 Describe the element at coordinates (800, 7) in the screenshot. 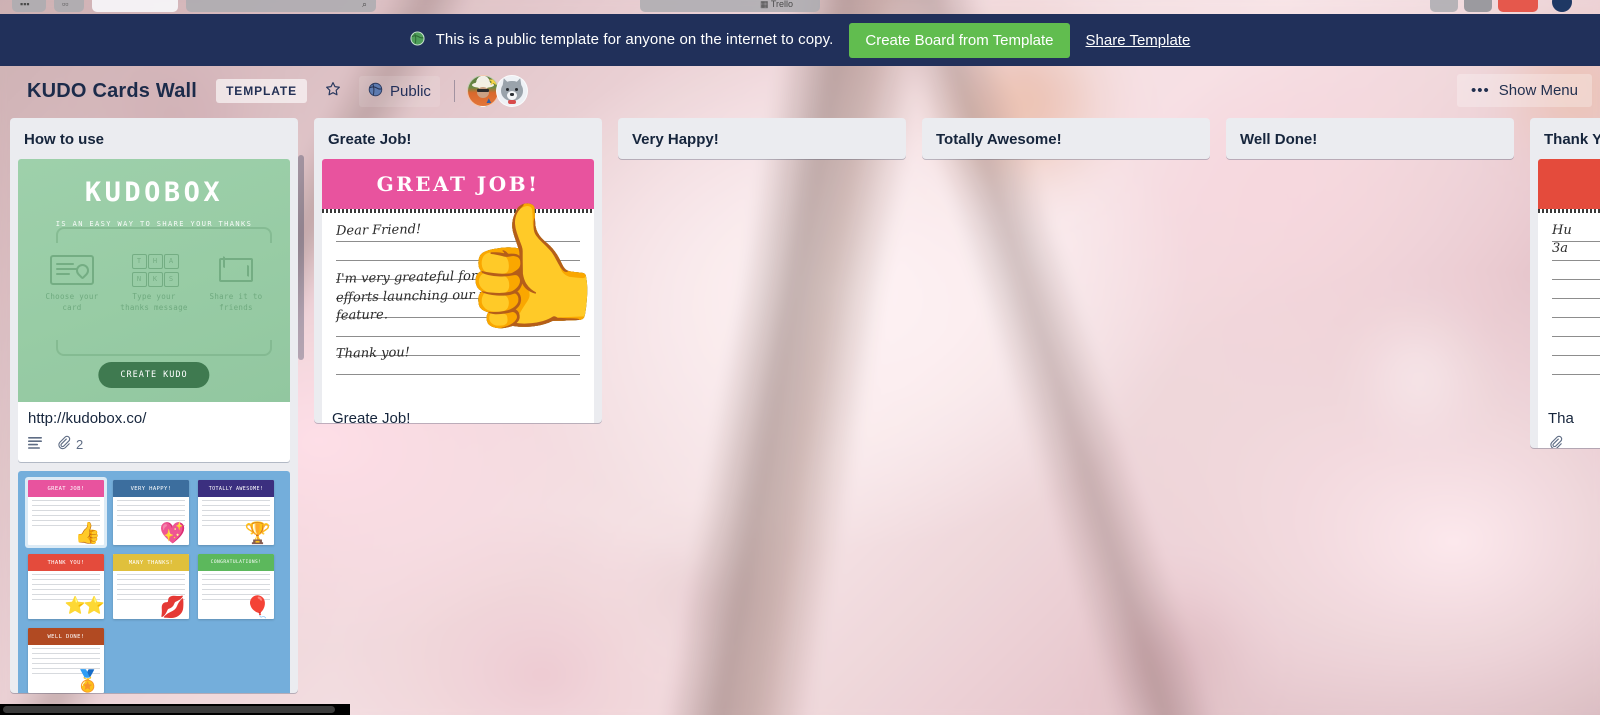

I see `browser-toolbar: ▪▪▪ ▫▫ ⌕ ▦ Trello` at that location.